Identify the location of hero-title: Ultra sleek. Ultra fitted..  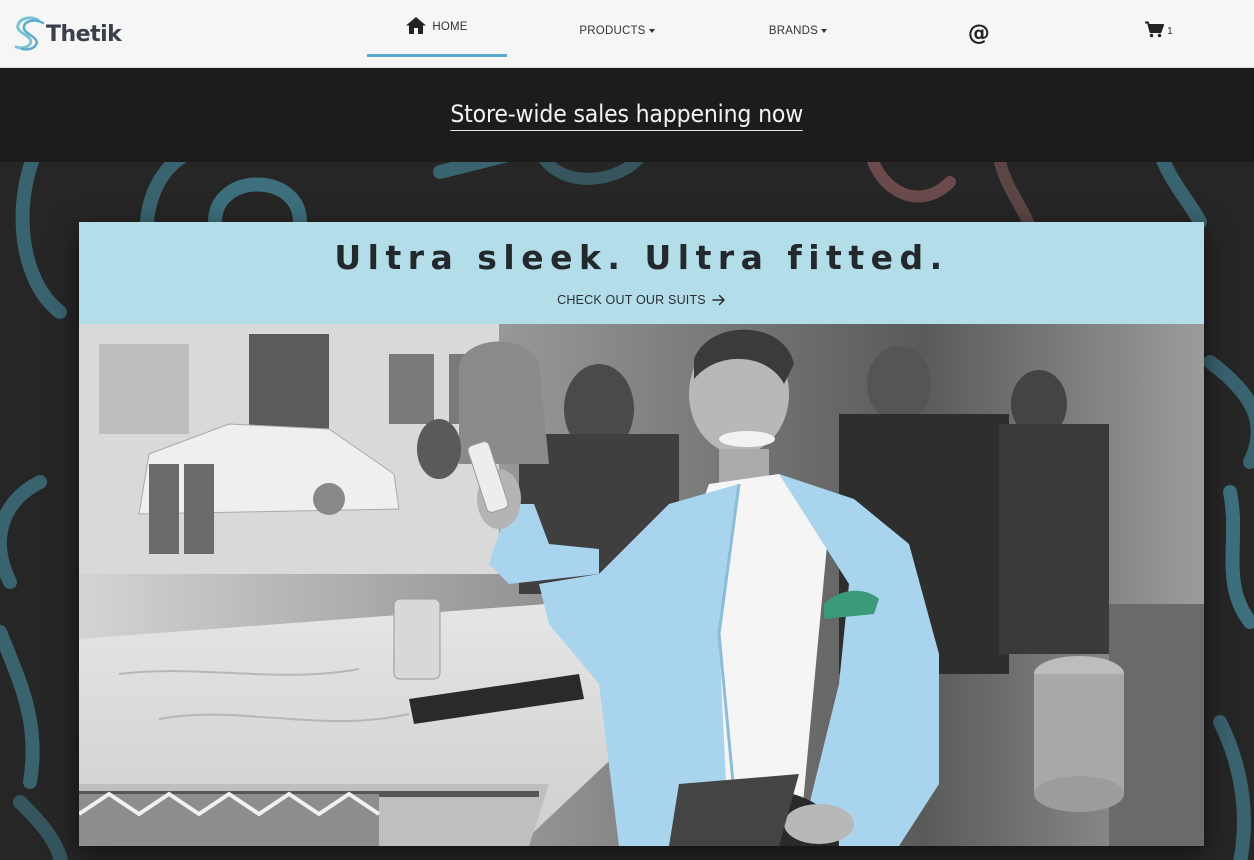
(641, 257).